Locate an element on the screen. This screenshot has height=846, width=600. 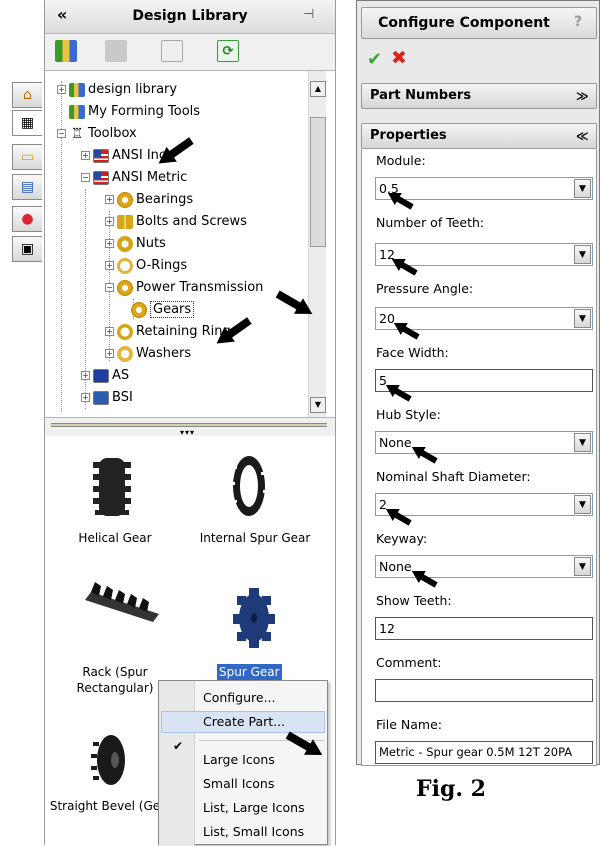
help-icon: ? is located at coordinates (578, 22).